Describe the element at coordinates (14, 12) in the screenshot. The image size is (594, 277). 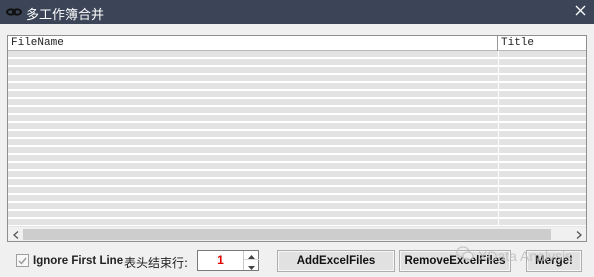
I see `link-chain-icon` at that location.